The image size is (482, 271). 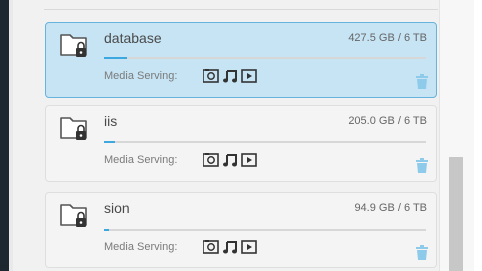 I want to click on share-usage: 94.9 GB / 6 TB, so click(x=390, y=208).